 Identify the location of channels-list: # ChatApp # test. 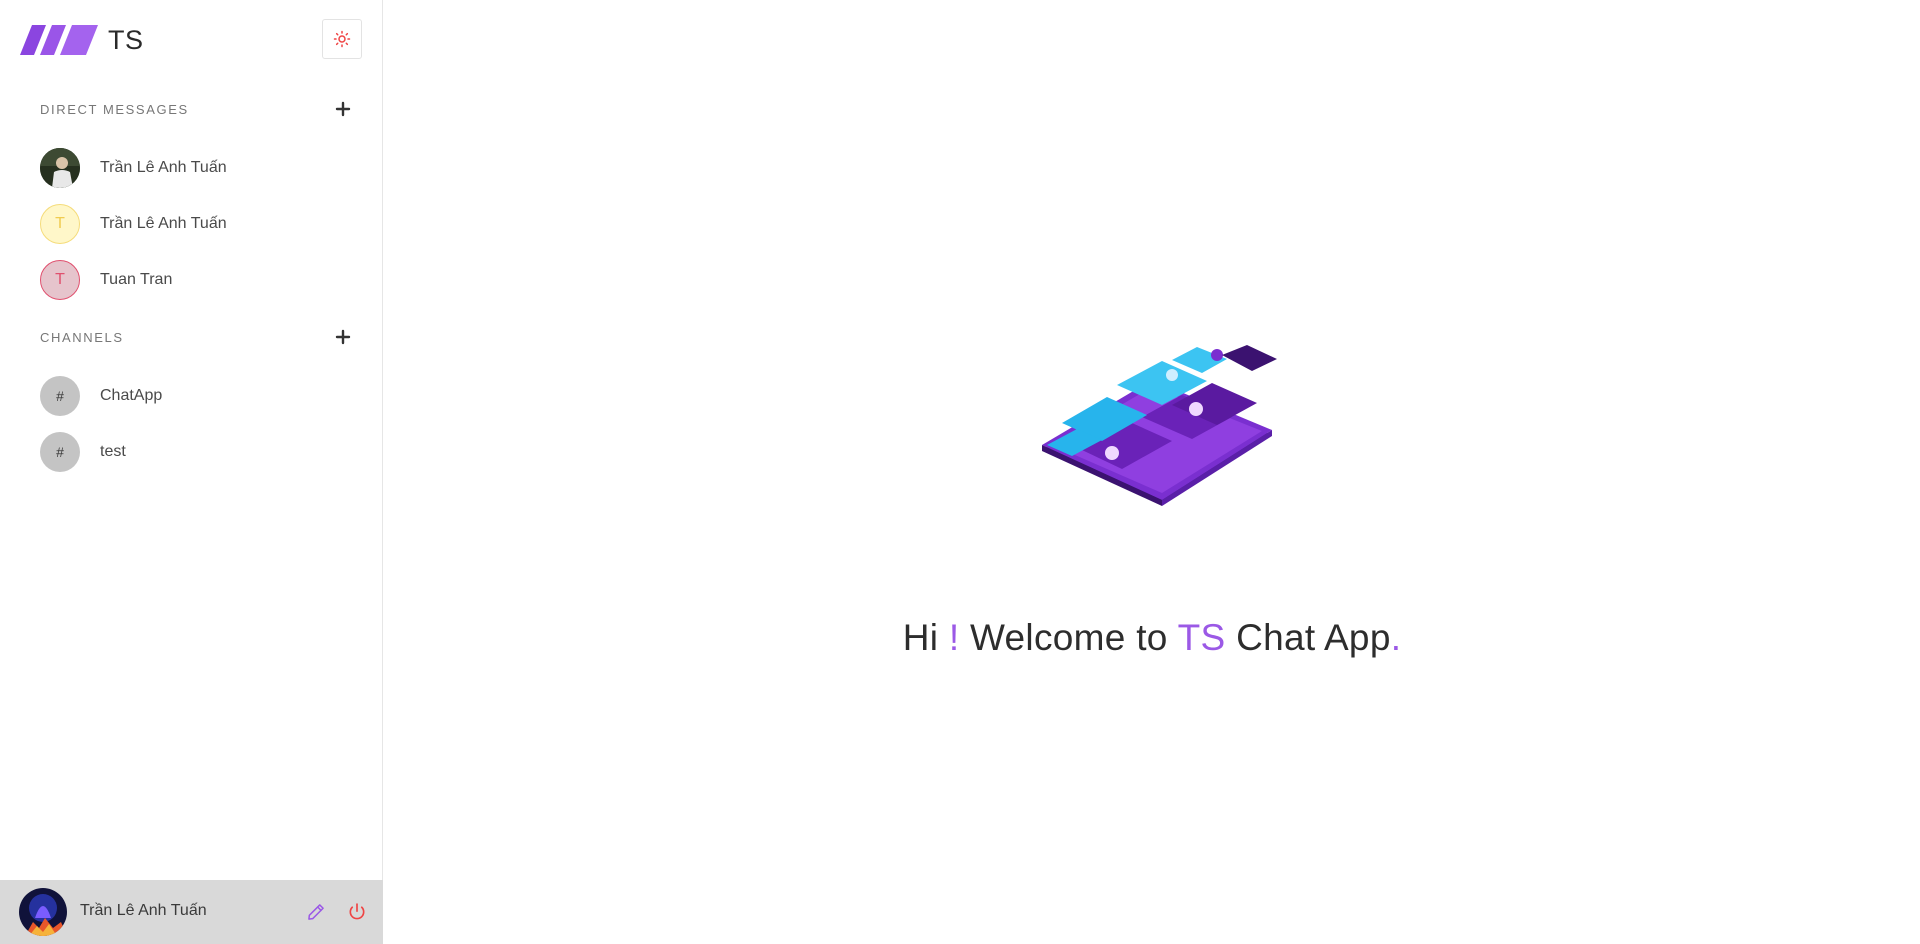
(200, 424).